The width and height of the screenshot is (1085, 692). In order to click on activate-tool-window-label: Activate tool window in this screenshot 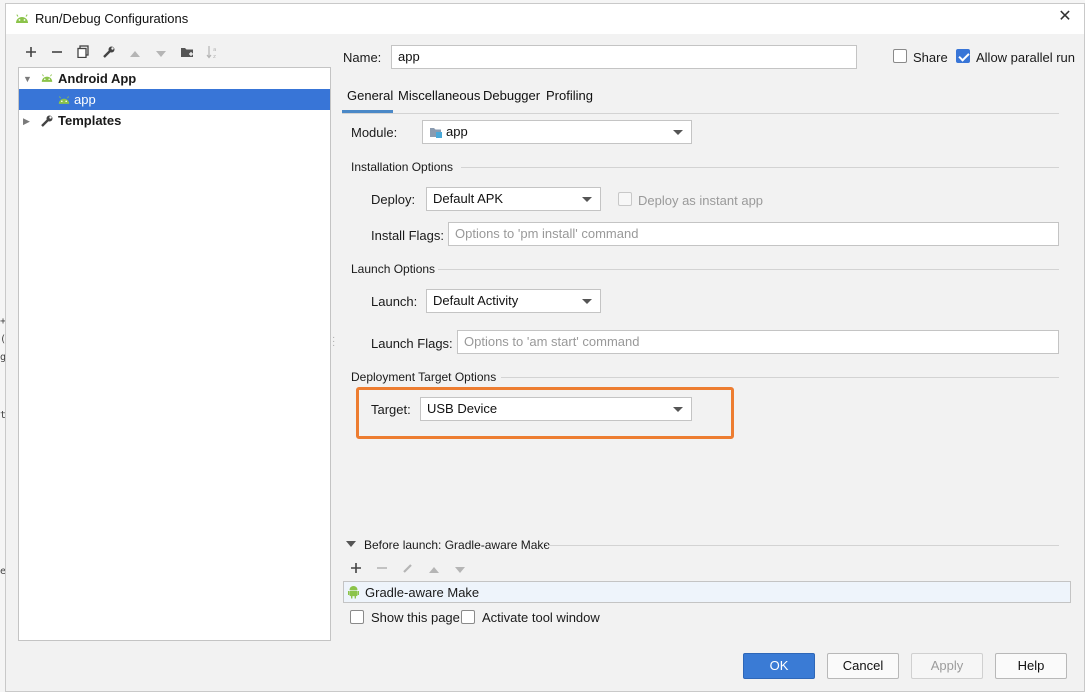, I will do `click(541, 617)`.